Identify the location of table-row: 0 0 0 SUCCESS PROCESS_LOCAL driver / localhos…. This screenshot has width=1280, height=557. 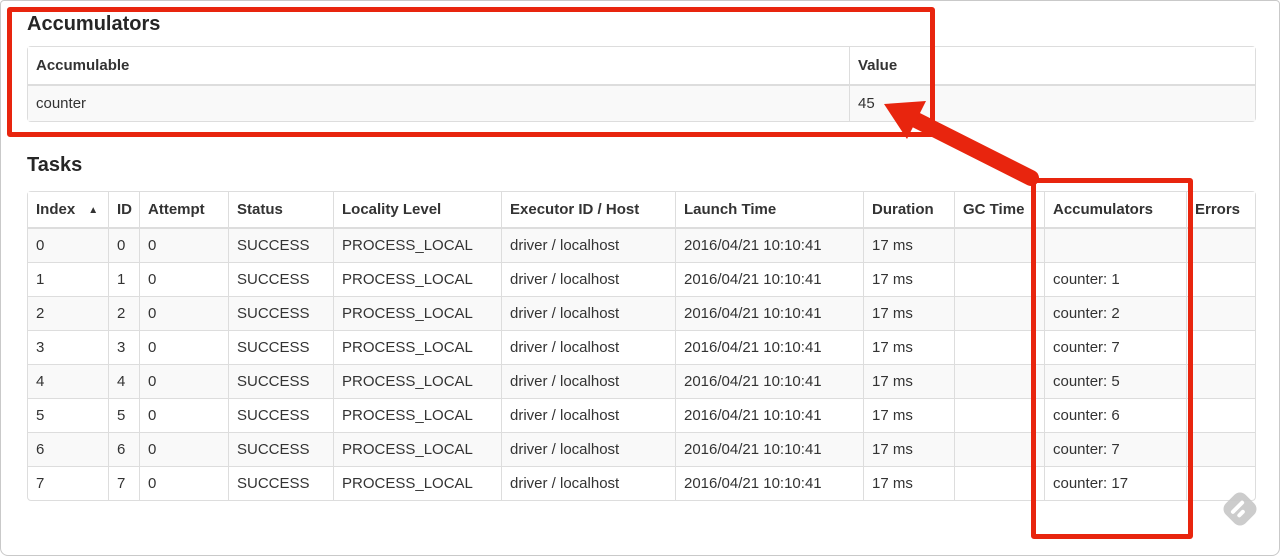
(641, 246).